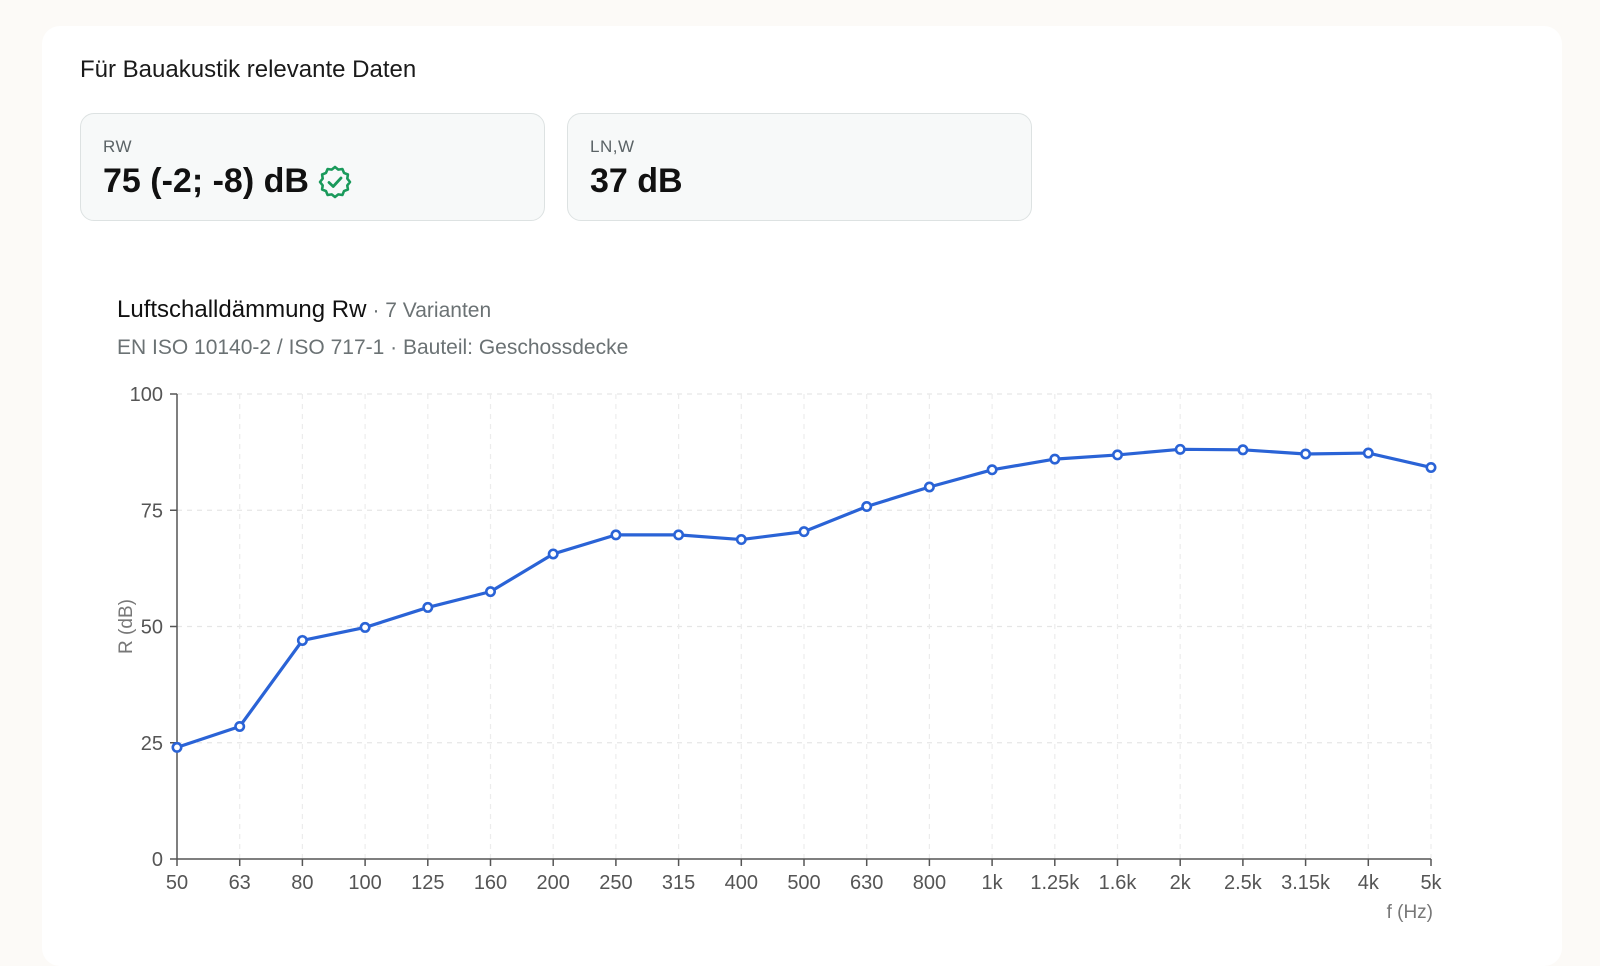 The width and height of the screenshot is (1600, 966). I want to click on chart-title: Luftschalldämmung Rw, so click(242, 309).